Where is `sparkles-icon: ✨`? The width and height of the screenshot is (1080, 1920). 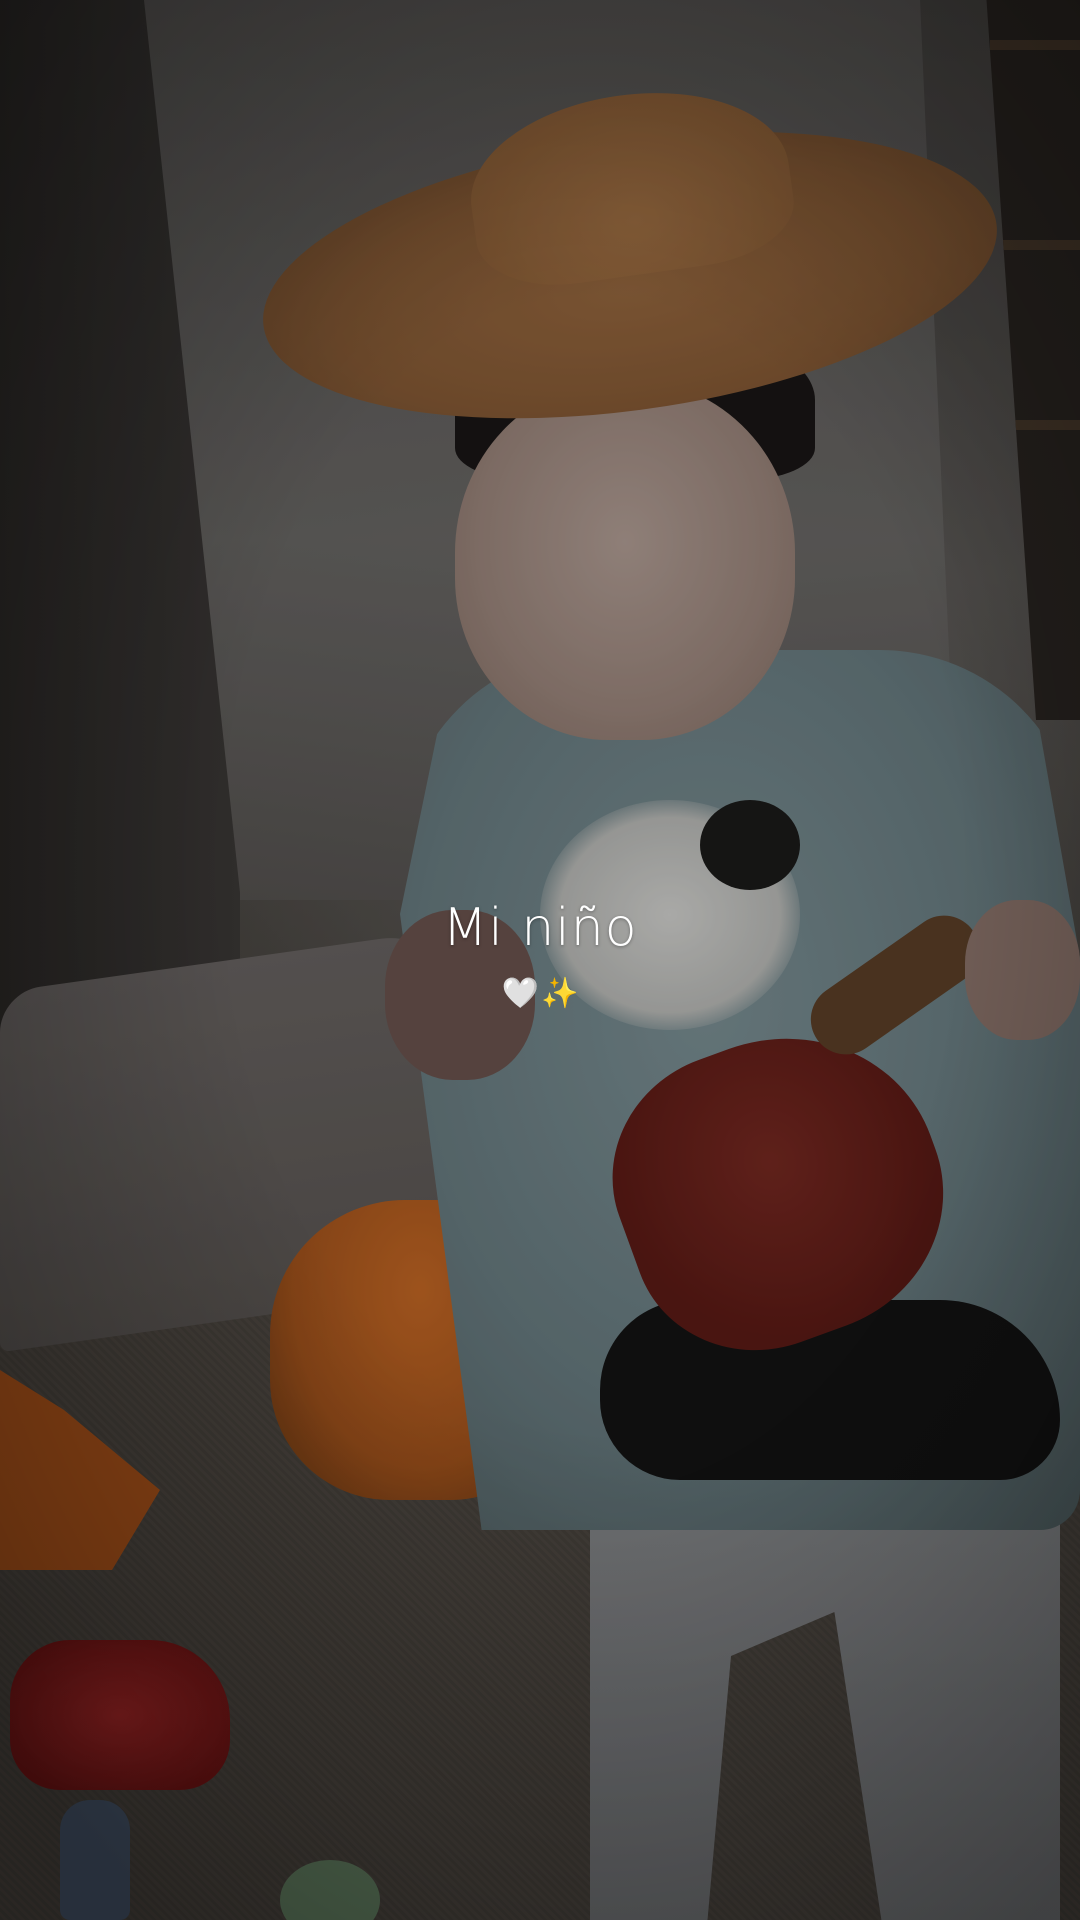 sparkles-icon: ✨ is located at coordinates (560, 993).